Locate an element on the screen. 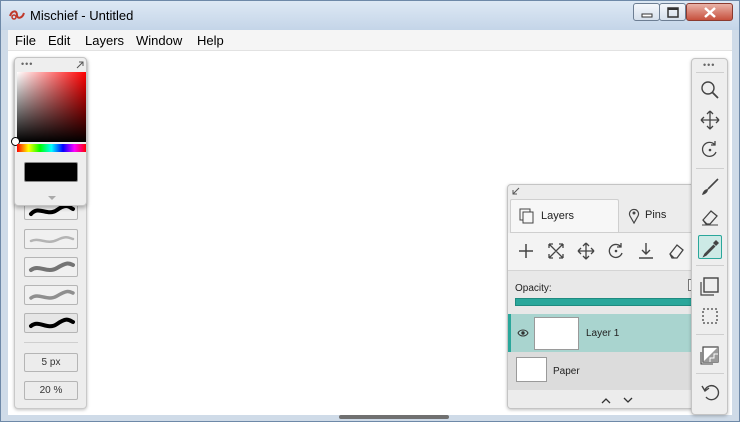  zoom-tool is located at coordinates (710, 90).